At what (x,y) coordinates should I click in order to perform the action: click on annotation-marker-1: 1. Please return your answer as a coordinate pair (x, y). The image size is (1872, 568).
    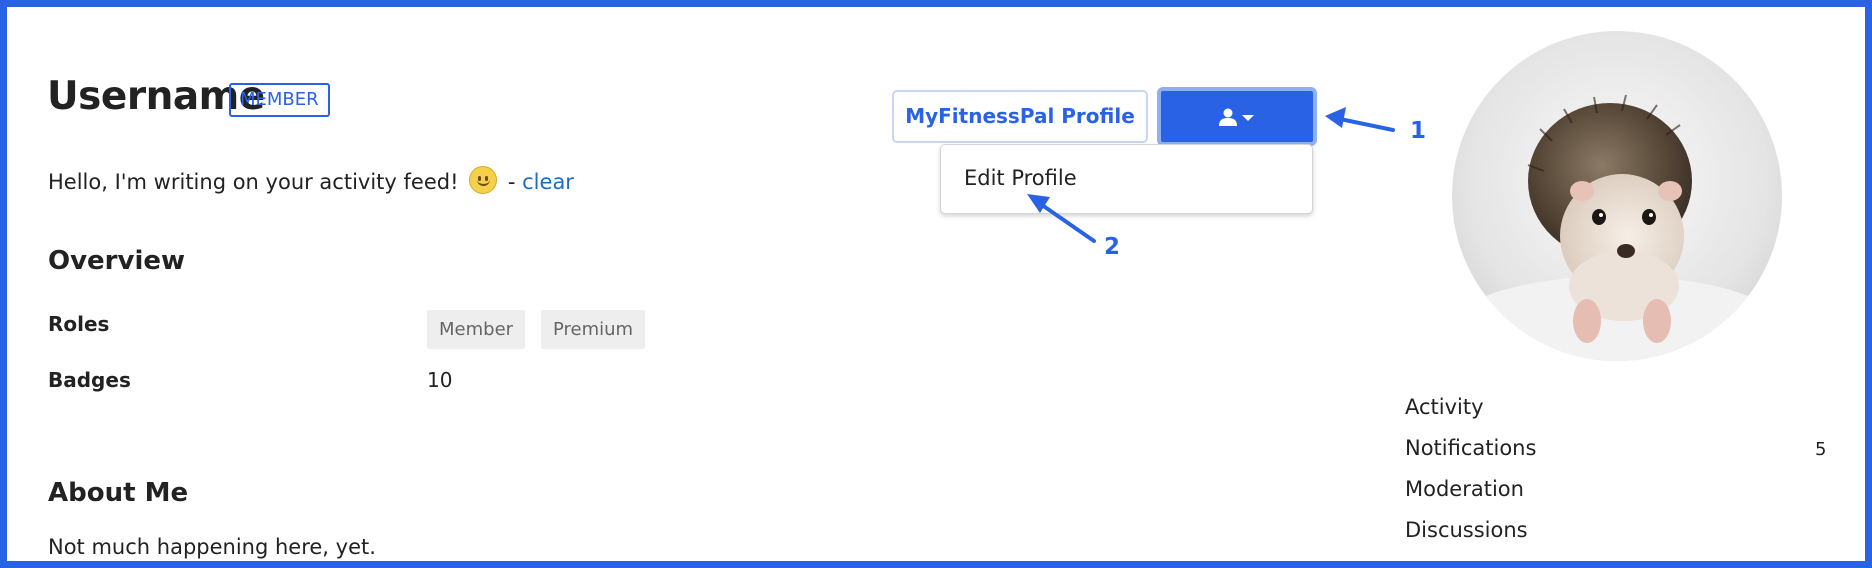
    Looking at the image, I should click on (1418, 131).